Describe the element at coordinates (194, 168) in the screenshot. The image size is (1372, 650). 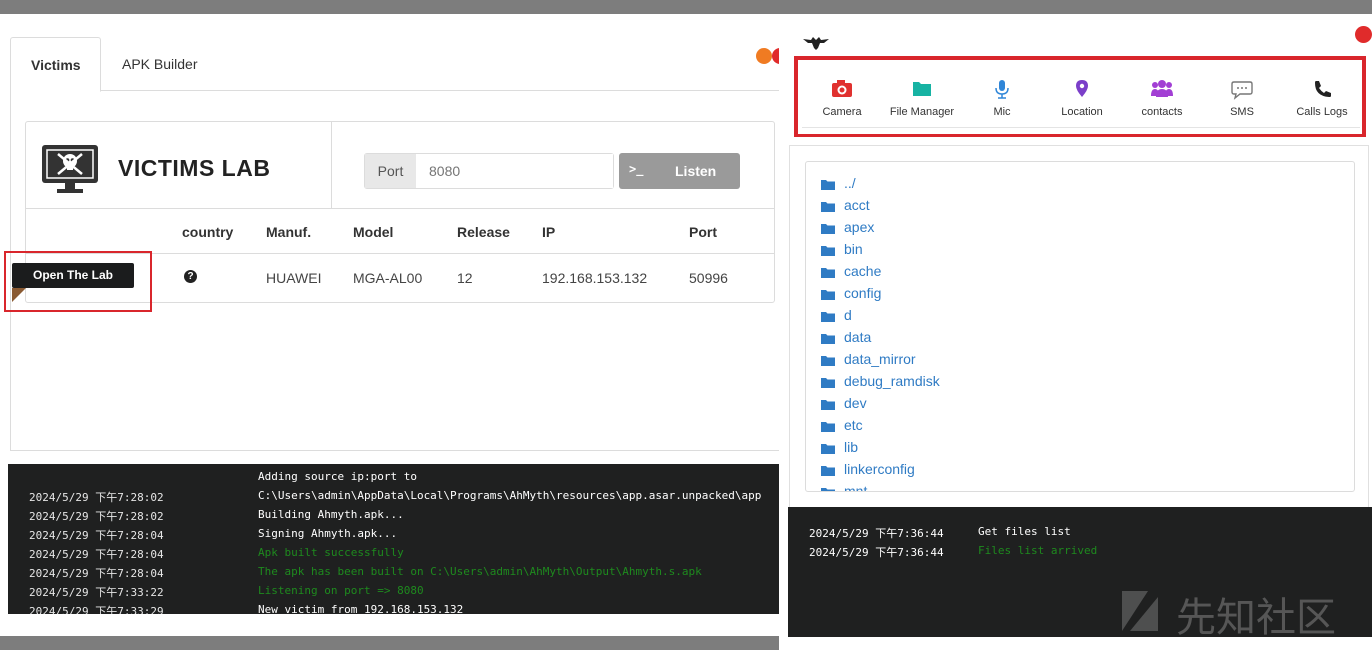
I see `lab-title: VICTIMS LAB` at that location.